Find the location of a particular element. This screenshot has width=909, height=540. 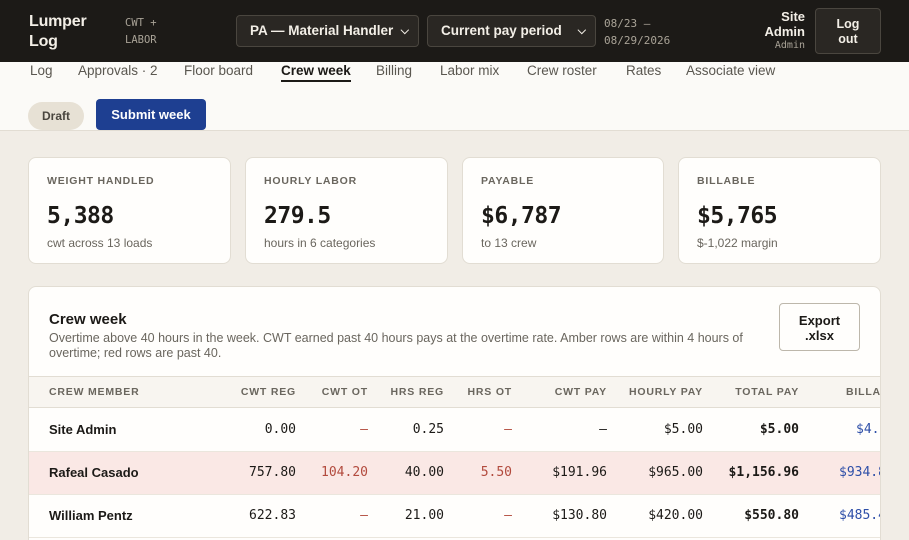

hourly-pay: $965.00 is located at coordinates (675, 472).